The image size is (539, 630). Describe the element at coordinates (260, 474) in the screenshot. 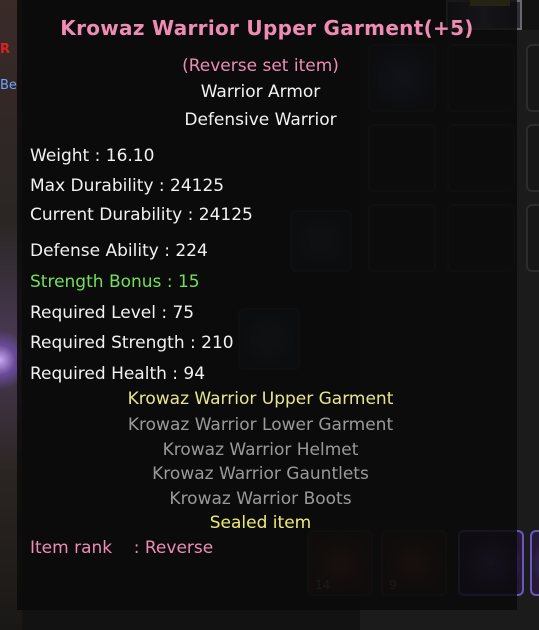

I see `set-item-missing: Krowaz Warrior Gauntlets` at that location.